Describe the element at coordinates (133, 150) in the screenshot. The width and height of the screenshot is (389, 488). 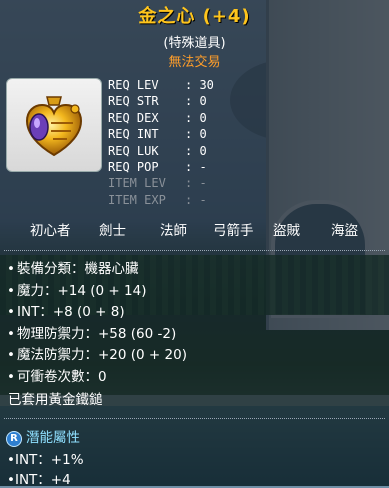
I see `requirement-label: REQ LUK` at that location.